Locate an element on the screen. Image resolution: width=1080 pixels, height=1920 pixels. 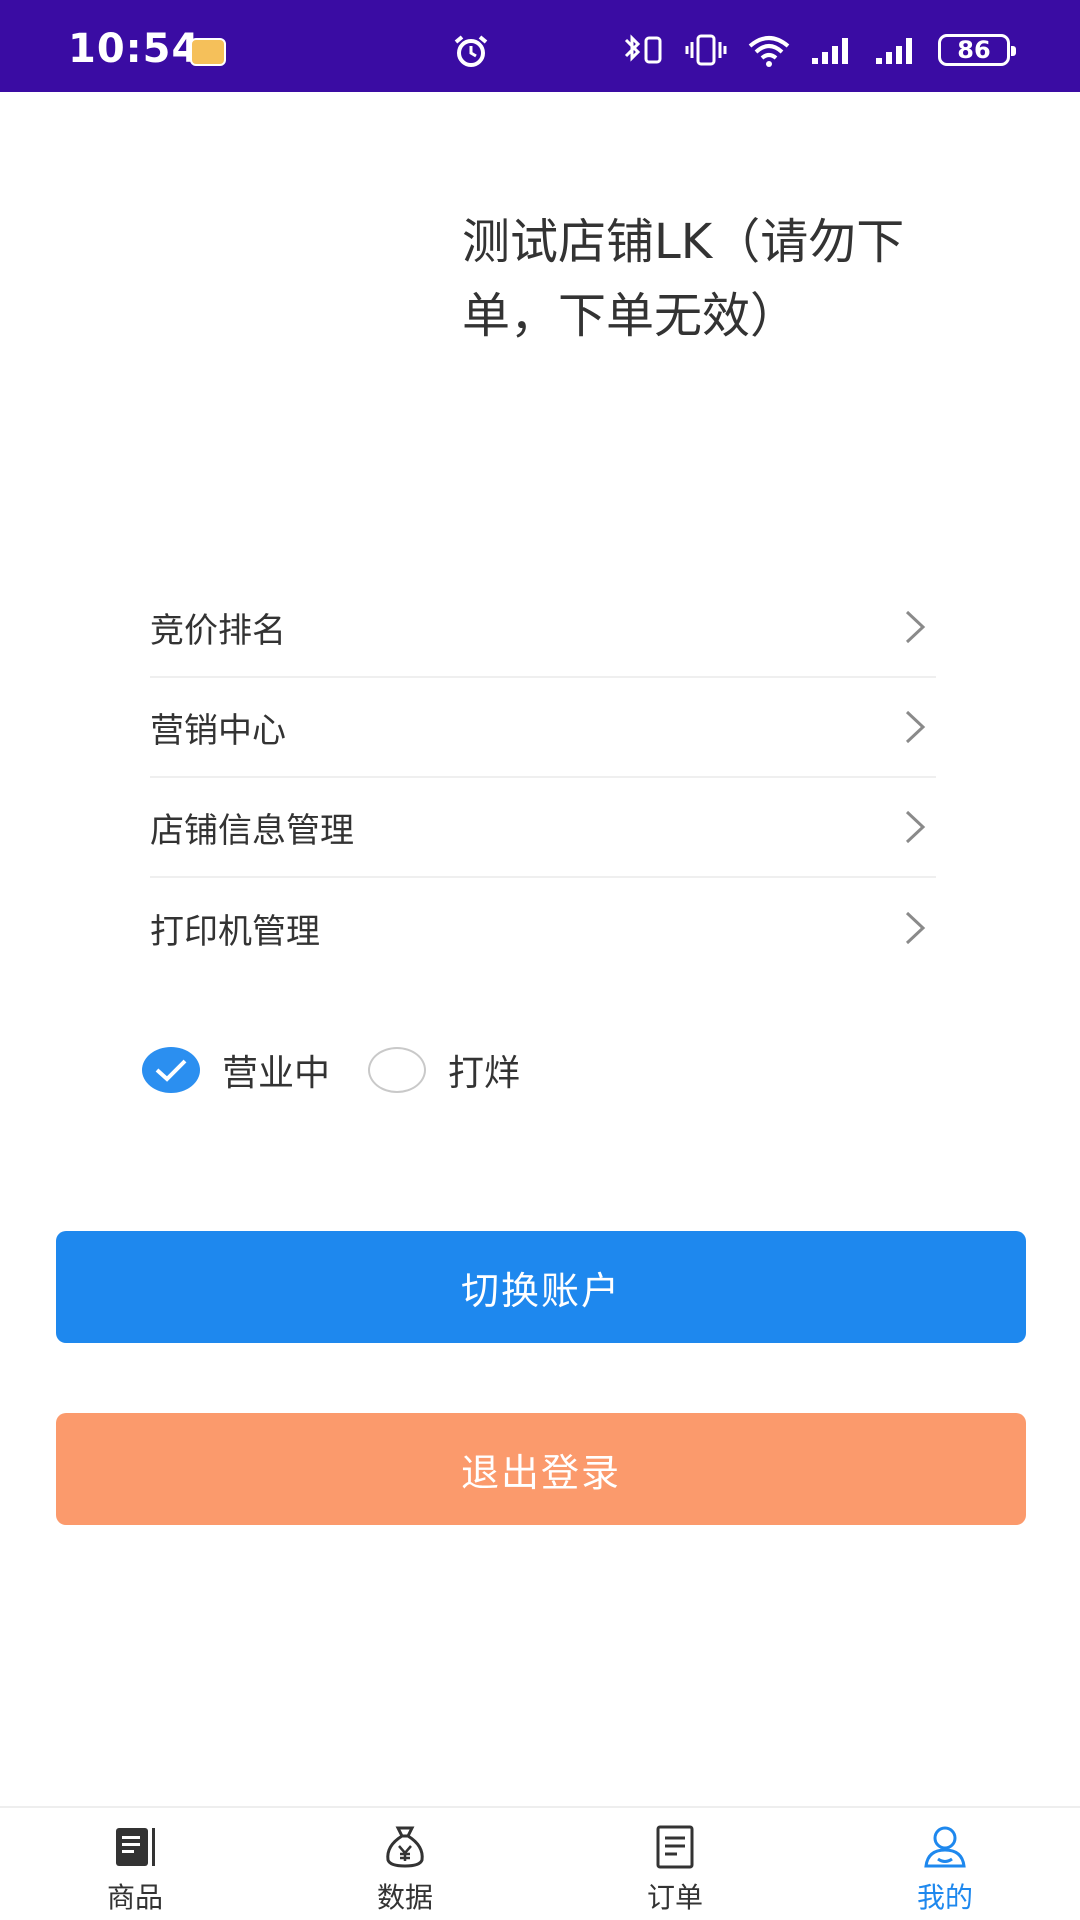
menu-item-label: 竞价排名 is located at coordinates (218, 630).